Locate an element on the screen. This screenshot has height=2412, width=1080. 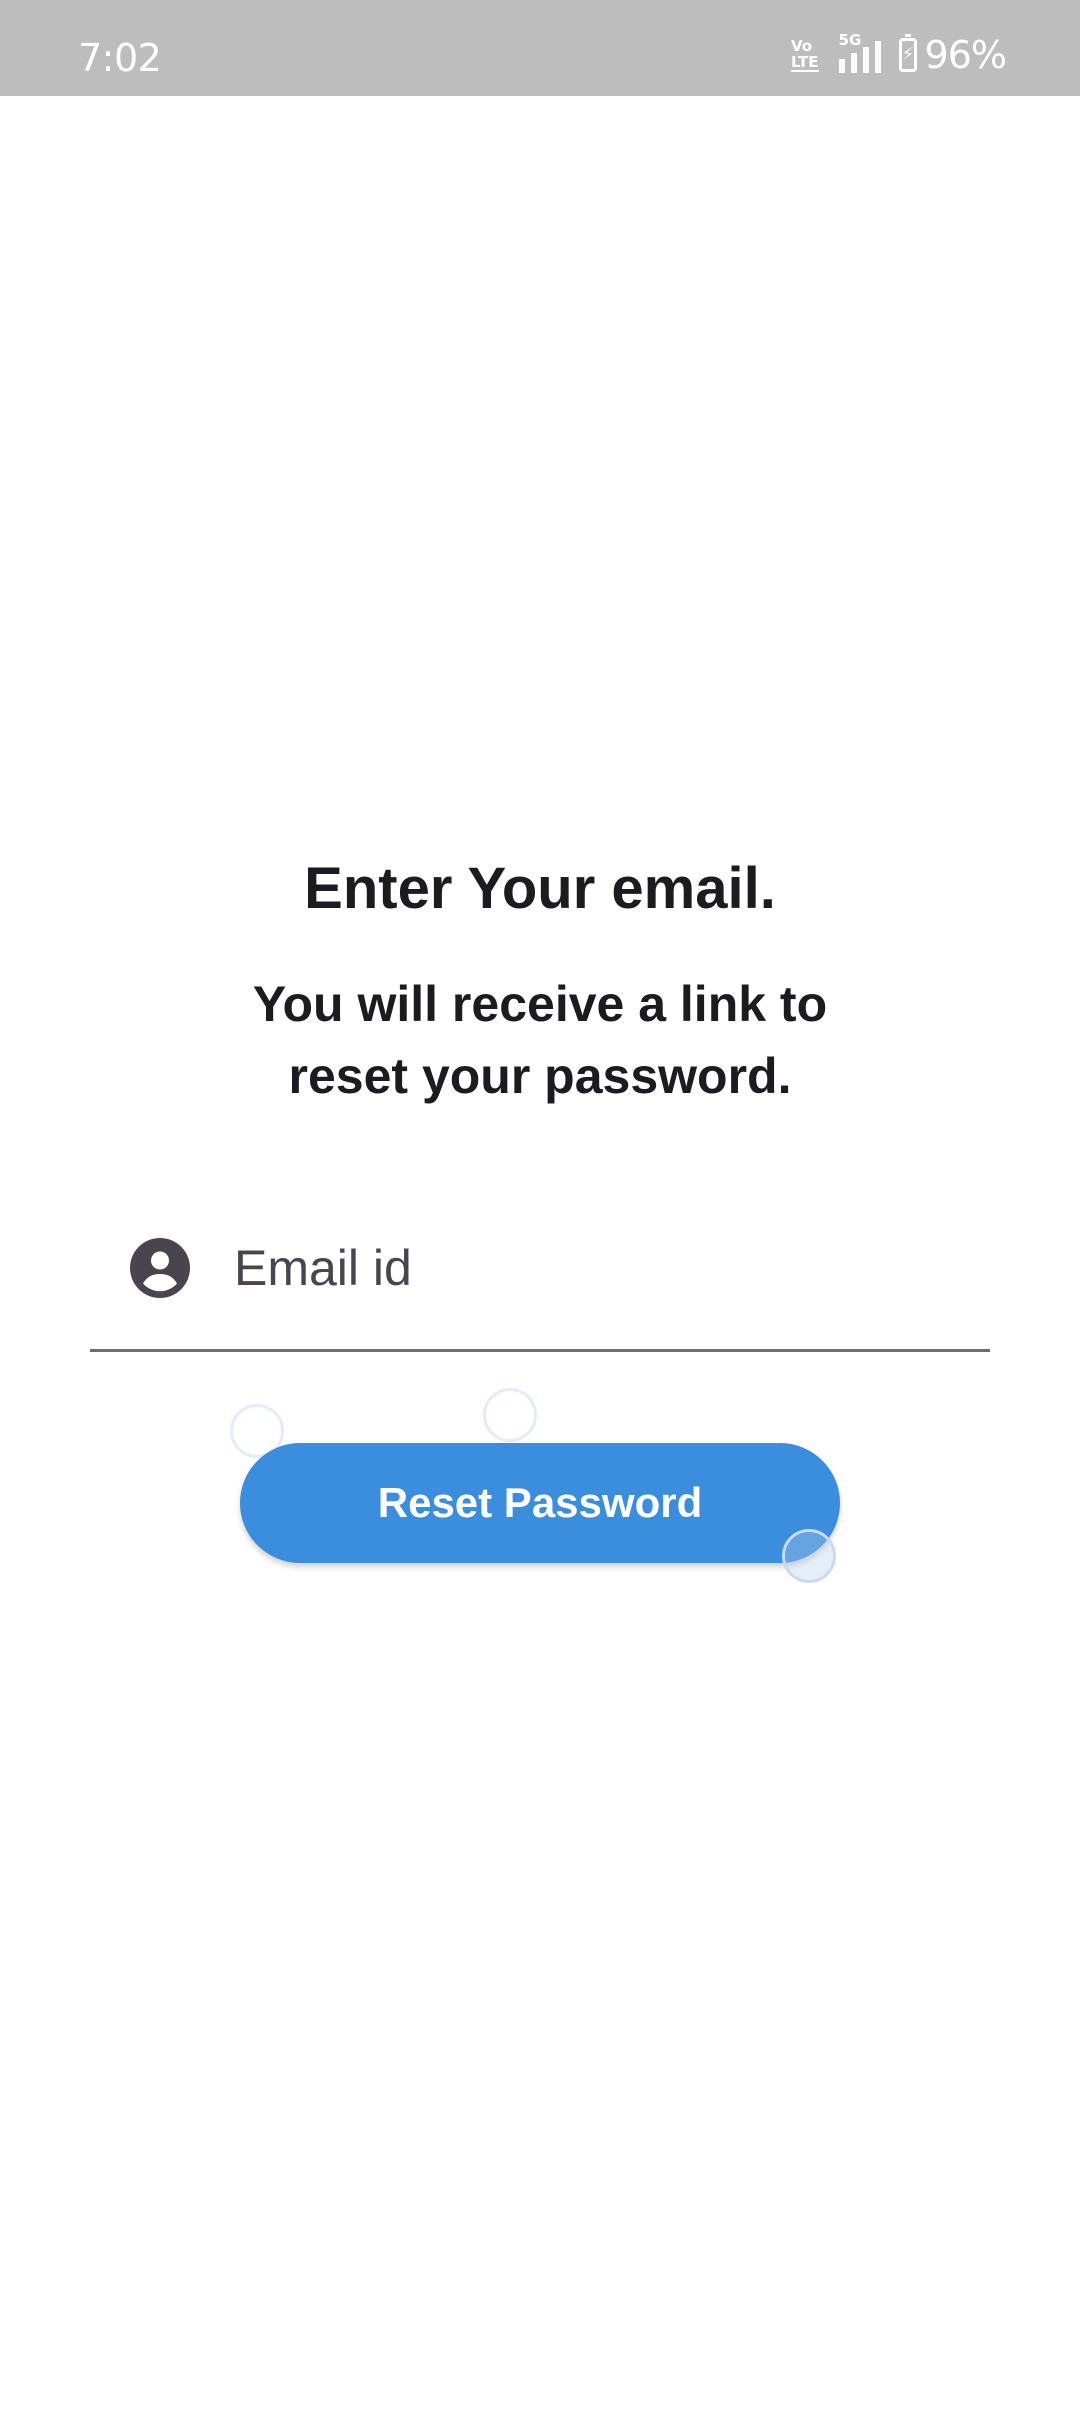
email-field is located at coordinates (540, 1281).